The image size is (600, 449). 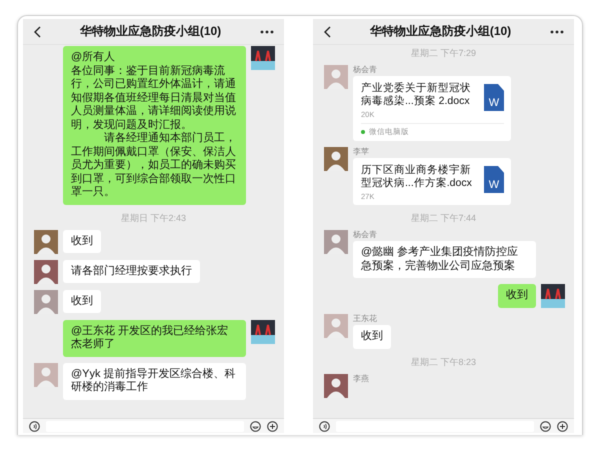 I want to click on message-bubble: @Yyk 提前指导开发区综合楼、科研楼的消毒工作, so click(x=154, y=381).